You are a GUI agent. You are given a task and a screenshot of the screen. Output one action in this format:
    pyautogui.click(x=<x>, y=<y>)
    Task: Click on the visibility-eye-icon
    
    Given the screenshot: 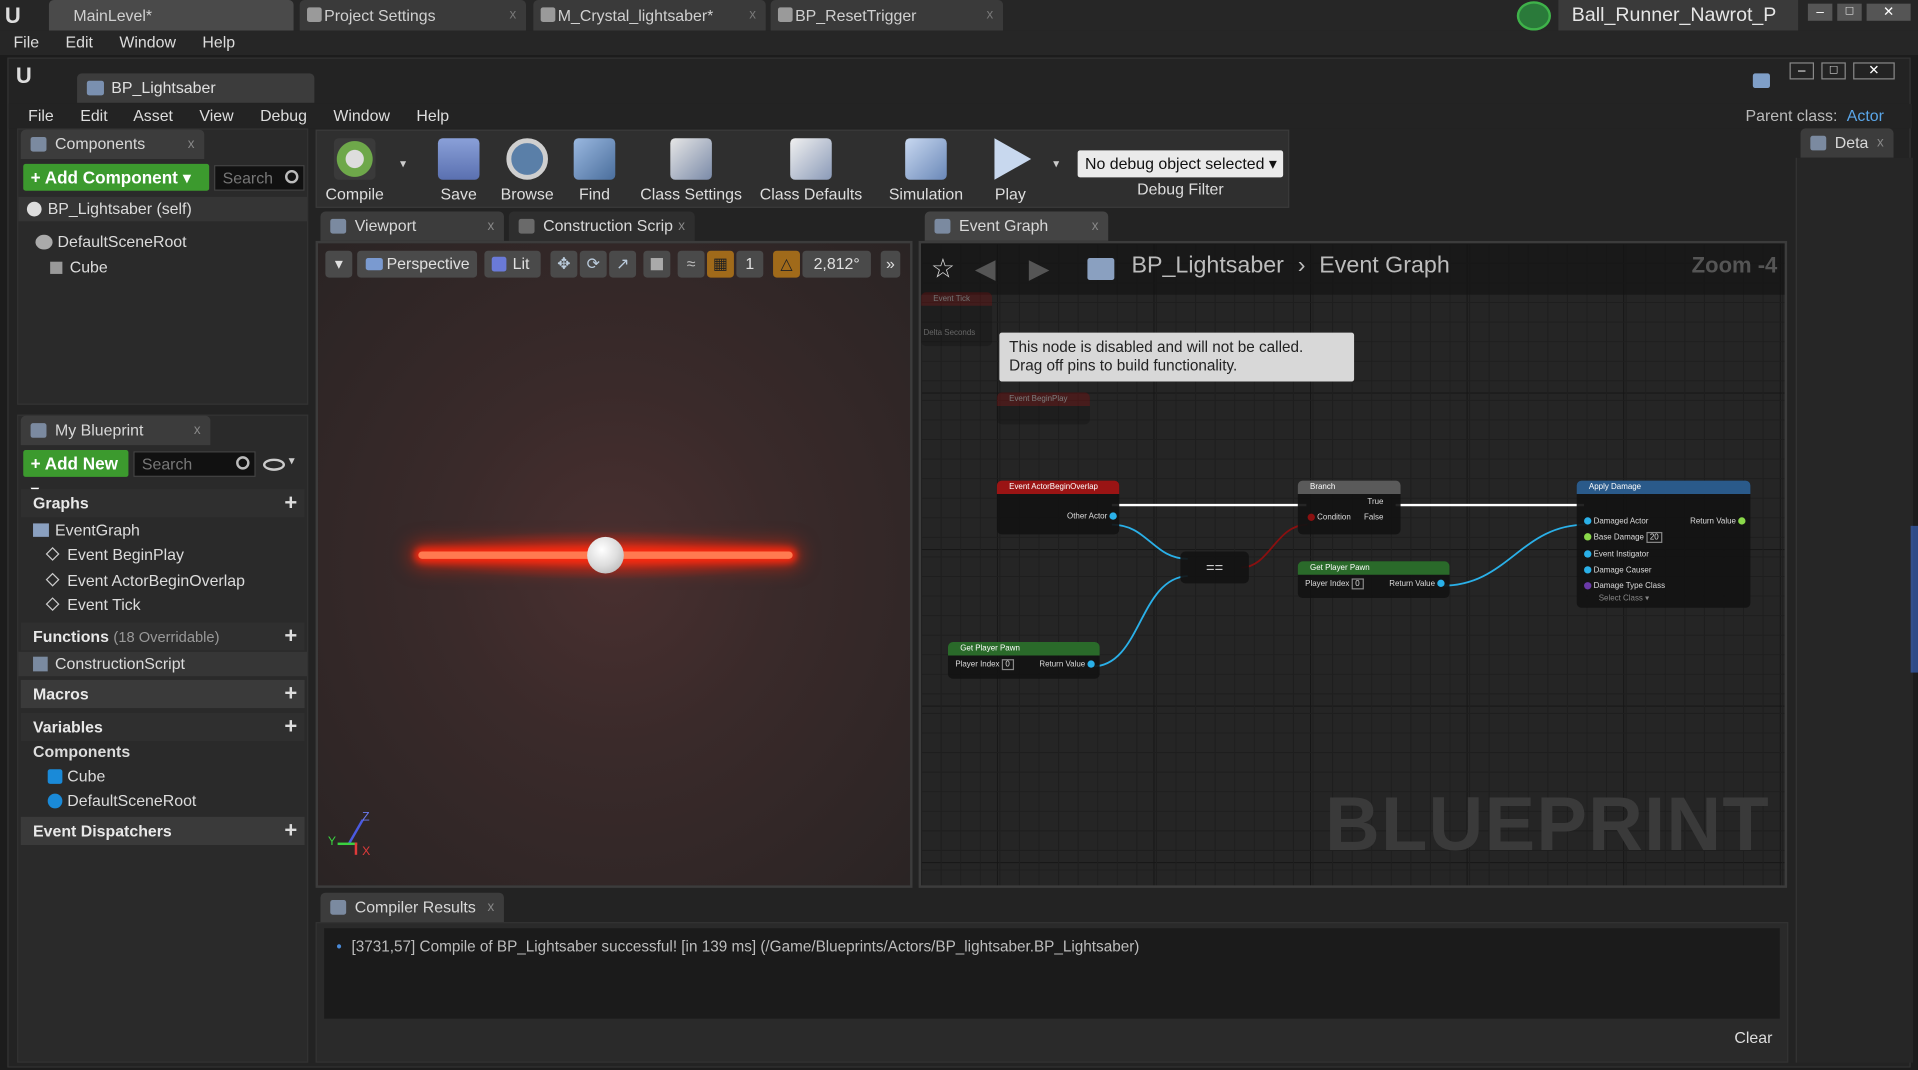 What is the action you would take?
    pyautogui.click(x=274, y=464)
    